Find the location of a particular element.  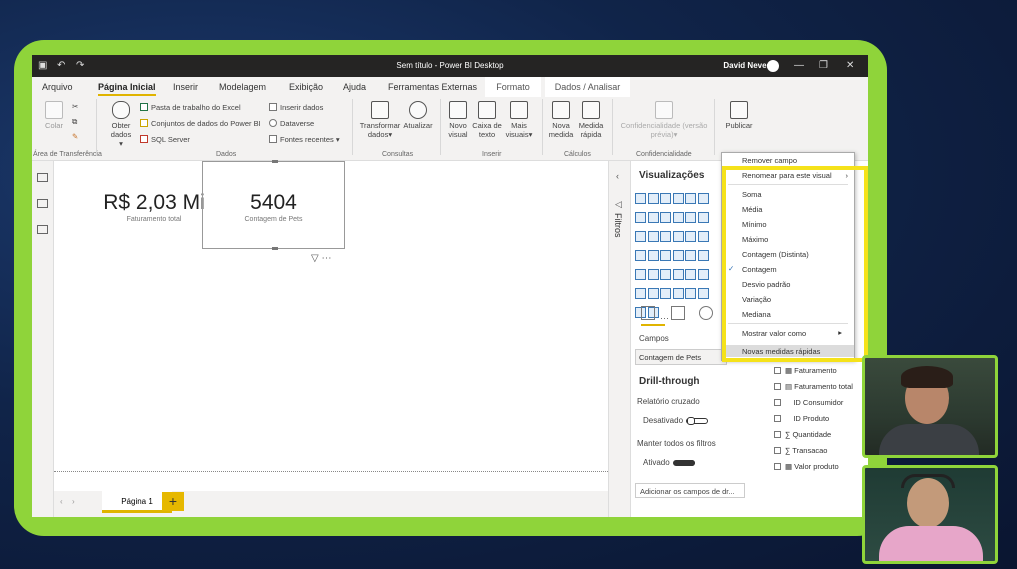

field-item: ▦ Faturamento is located at coordinates (805, 370).